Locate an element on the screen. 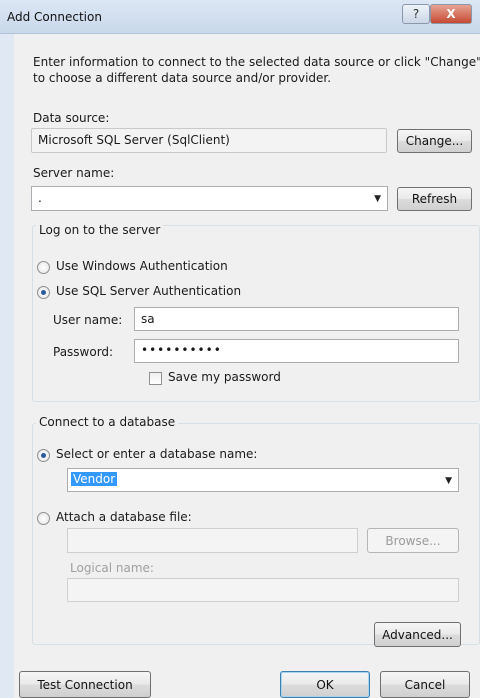 This screenshot has width=480, height=698. title-bar: Add Connection ? X is located at coordinates (240, 17).